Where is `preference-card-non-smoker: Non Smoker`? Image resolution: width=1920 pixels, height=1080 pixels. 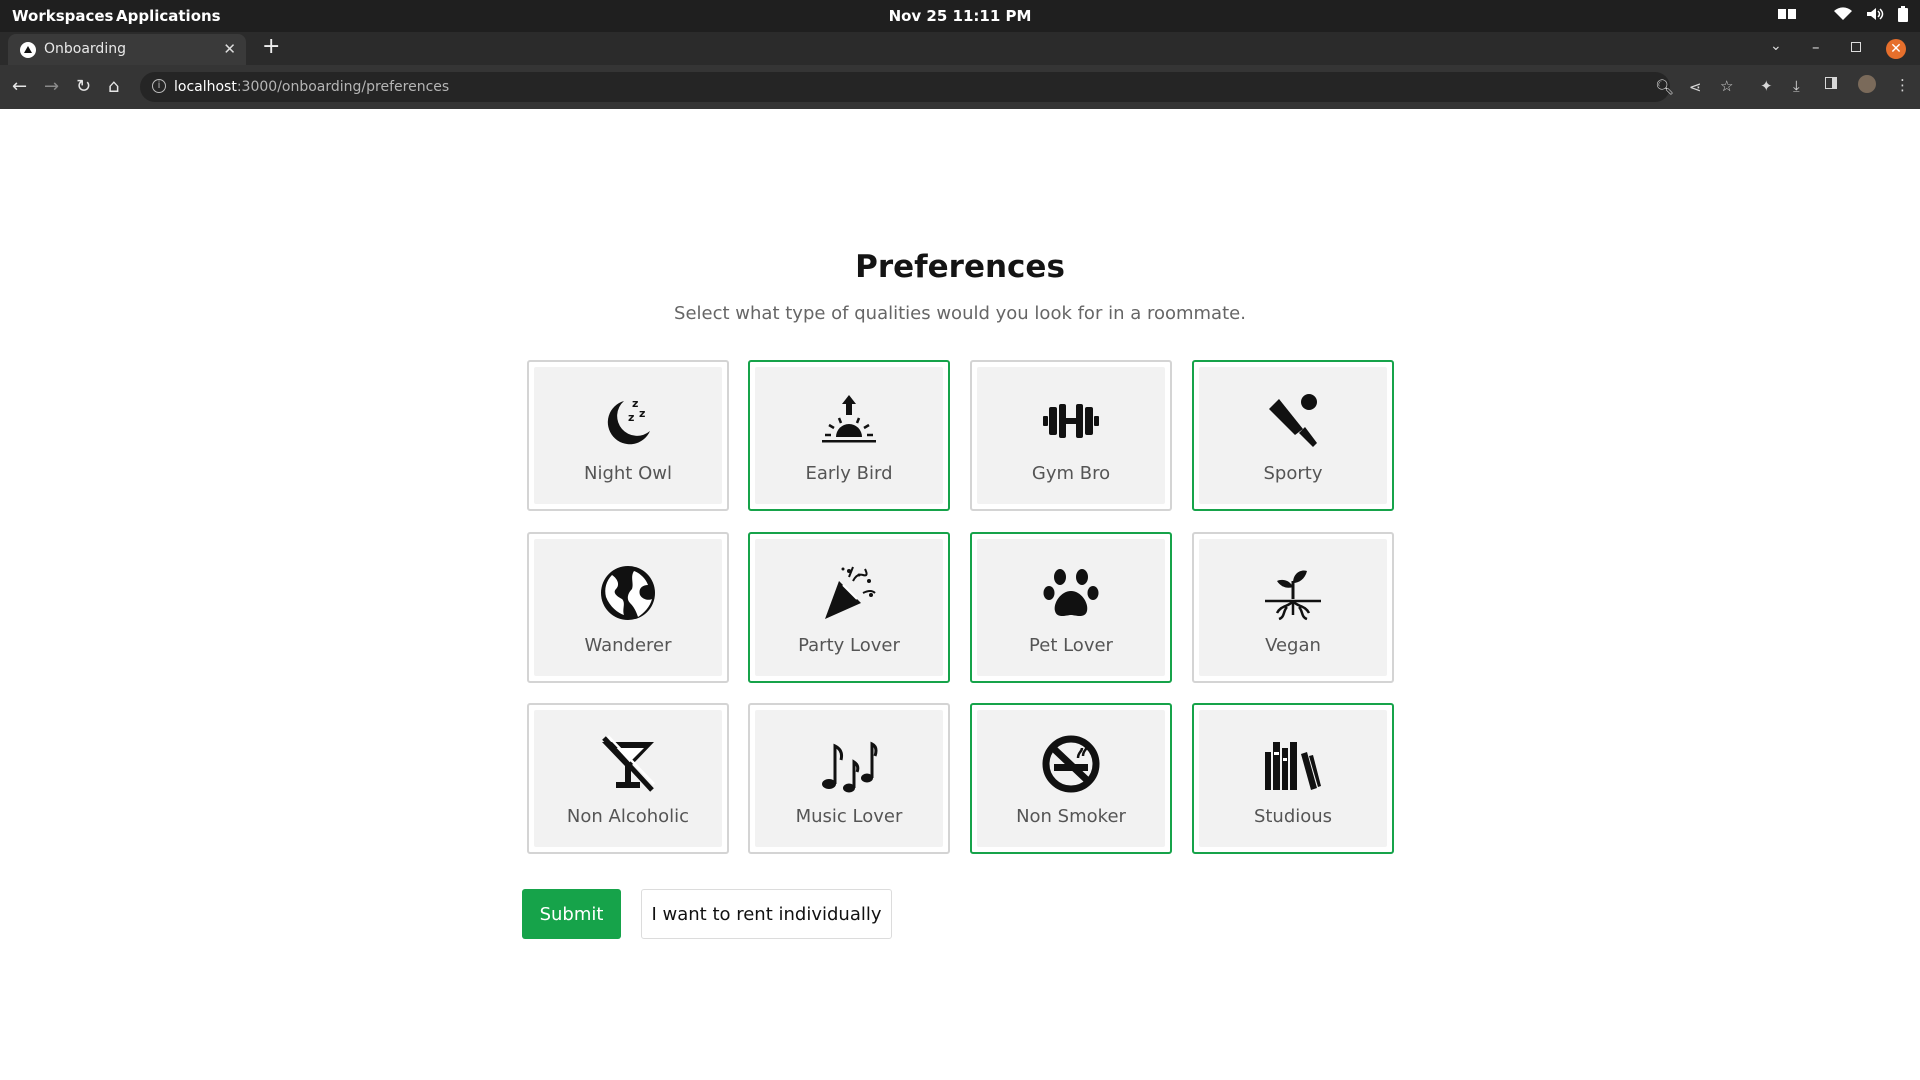 preference-card-non-smoker: Non Smoker is located at coordinates (1071, 778).